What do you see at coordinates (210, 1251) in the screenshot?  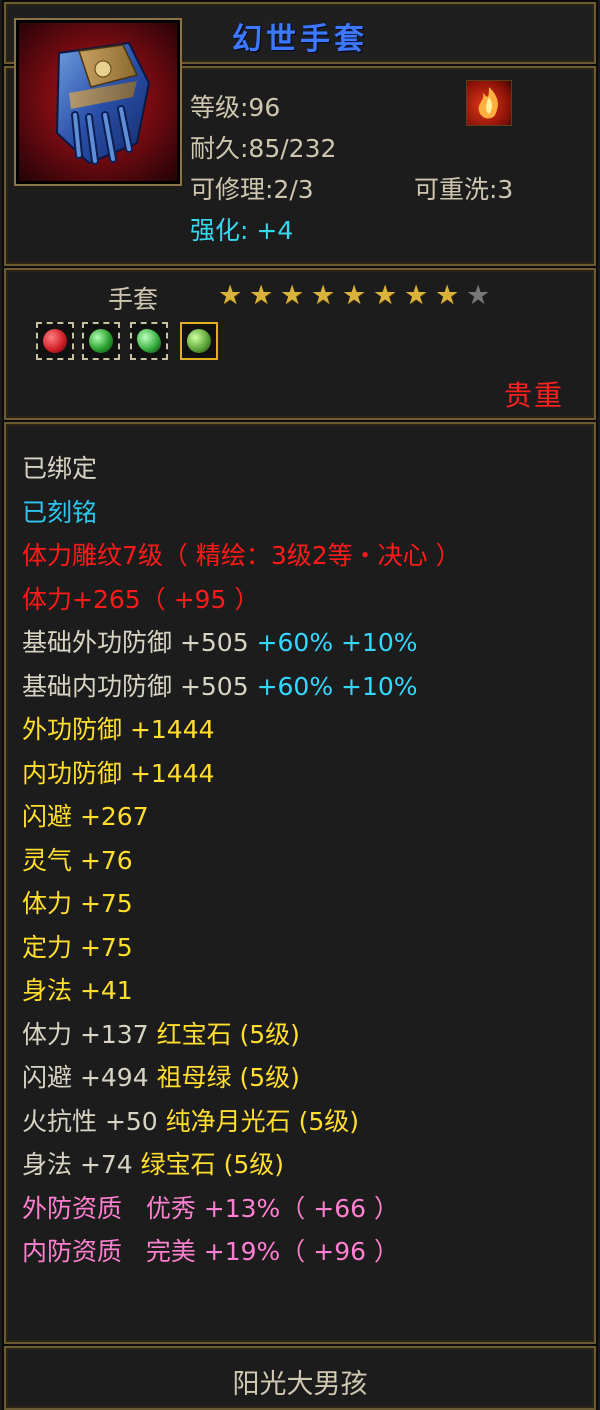 I see `attr-int-aptitude: 内防资质 完美 +19%（ +96 ）` at bounding box center [210, 1251].